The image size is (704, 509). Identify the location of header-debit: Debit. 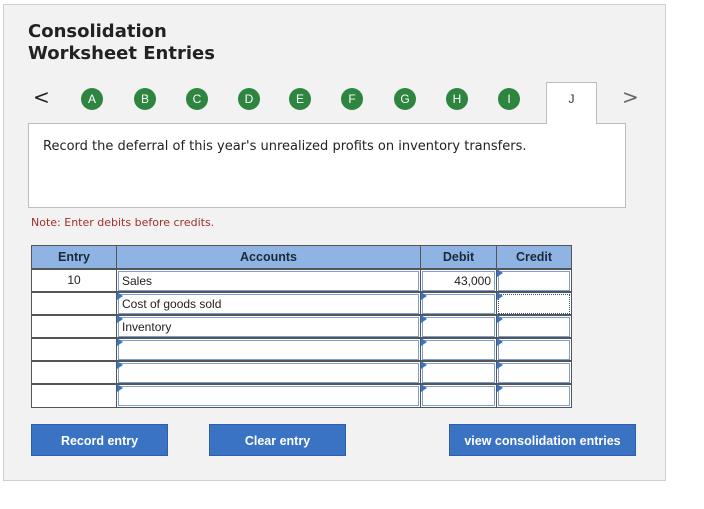
(458, 257).